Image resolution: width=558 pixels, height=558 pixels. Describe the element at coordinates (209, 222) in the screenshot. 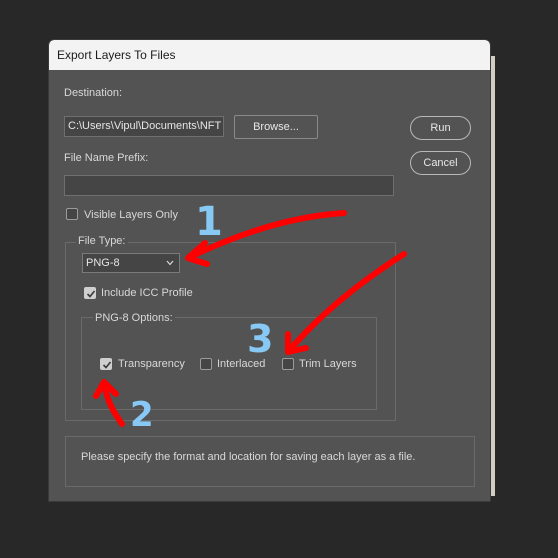

I see `annotation-number-1: 1` at that location.